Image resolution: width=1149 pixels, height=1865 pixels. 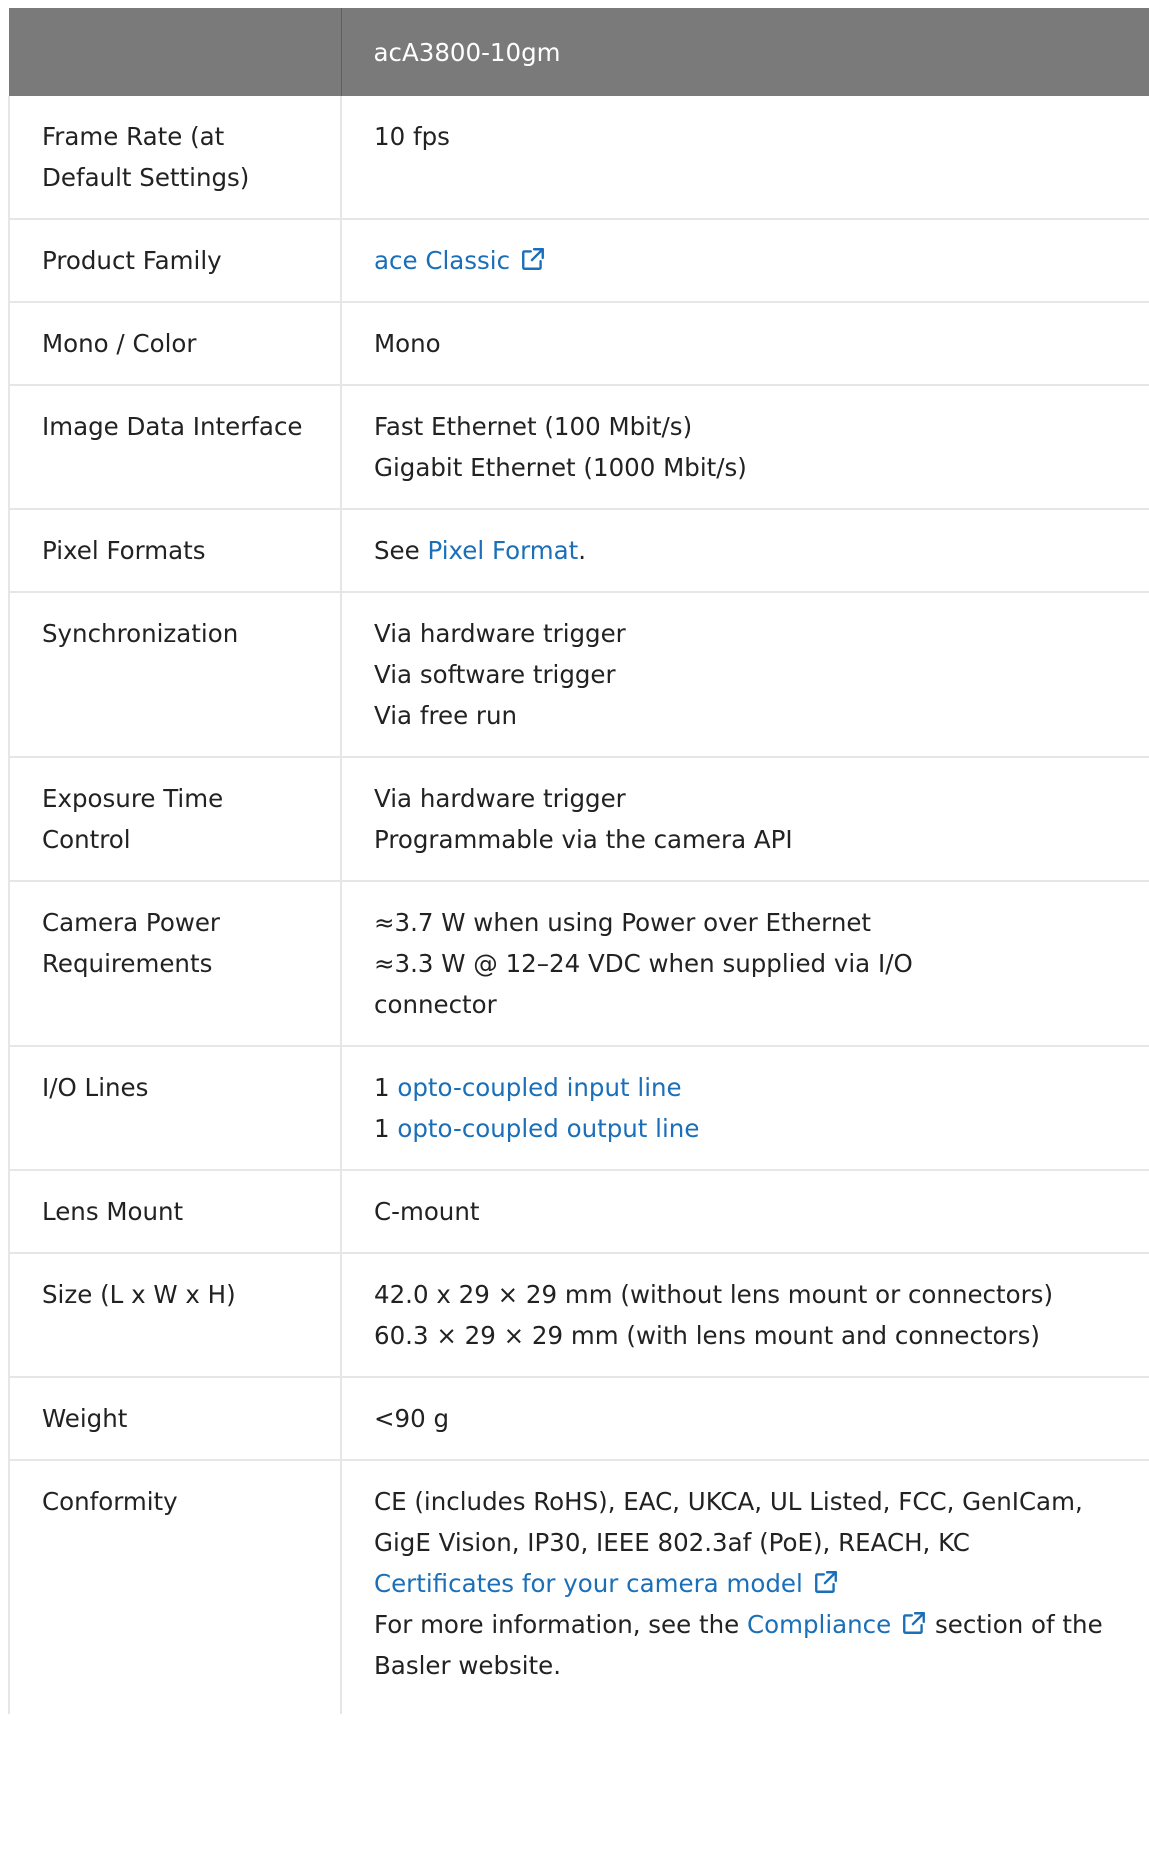 What do you see at coordinates (407, 343) in the screenshot?
I see `mono-color-value: Mono` at bounding box center [407, 343].